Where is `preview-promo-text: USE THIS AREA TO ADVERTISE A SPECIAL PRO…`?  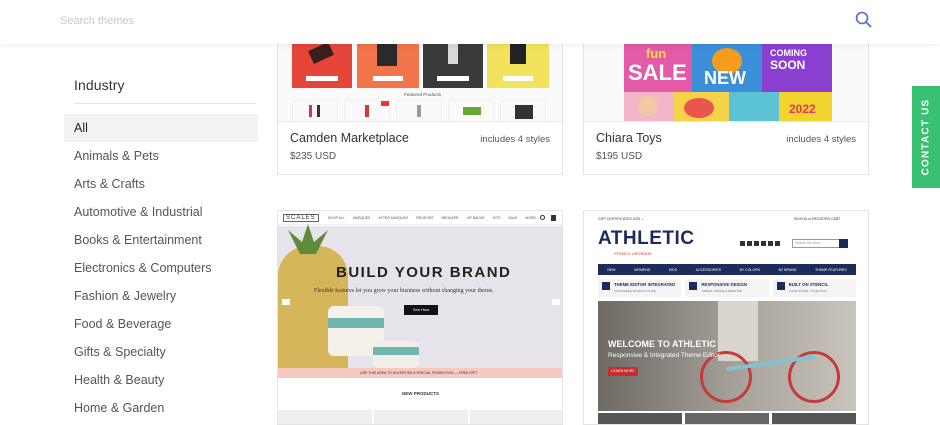 preview-promo-text: USE THIS AREA TO ADVERTISE A SPECIAL PRO… is located at coordinates (419, 373).